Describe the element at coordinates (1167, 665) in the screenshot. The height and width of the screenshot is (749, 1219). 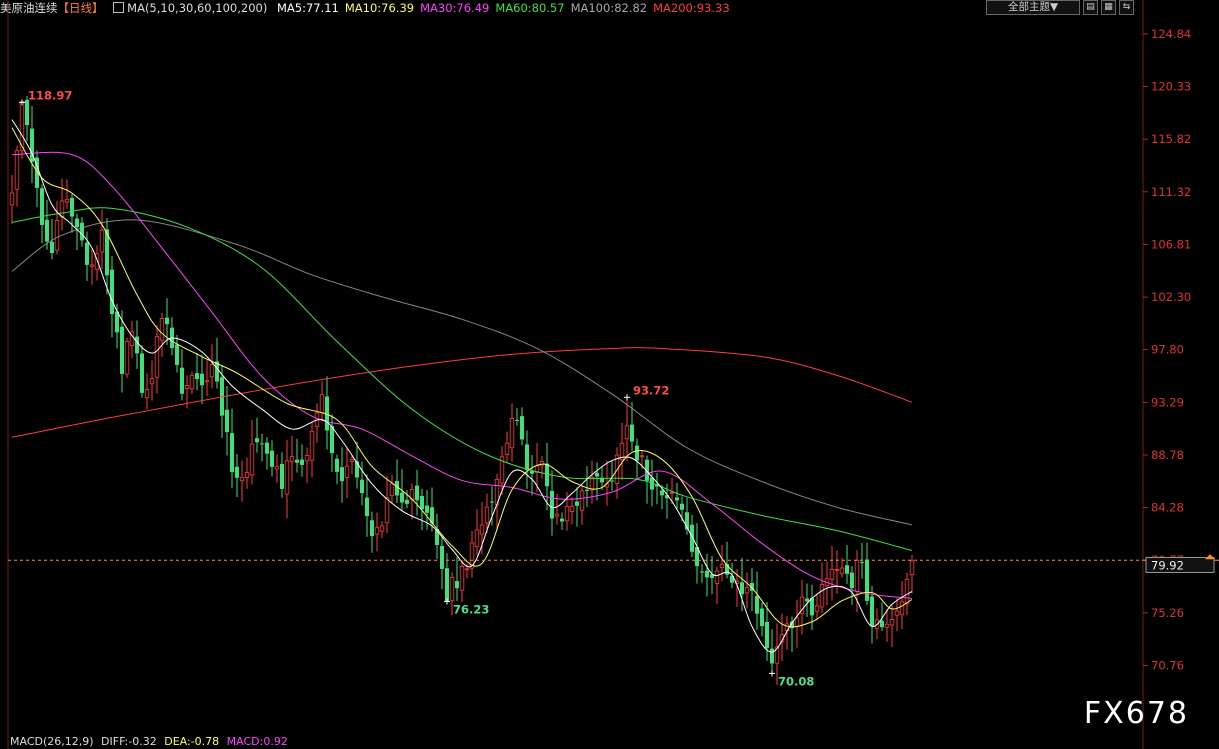
I see `y-tick-label: 70.76` at that location.